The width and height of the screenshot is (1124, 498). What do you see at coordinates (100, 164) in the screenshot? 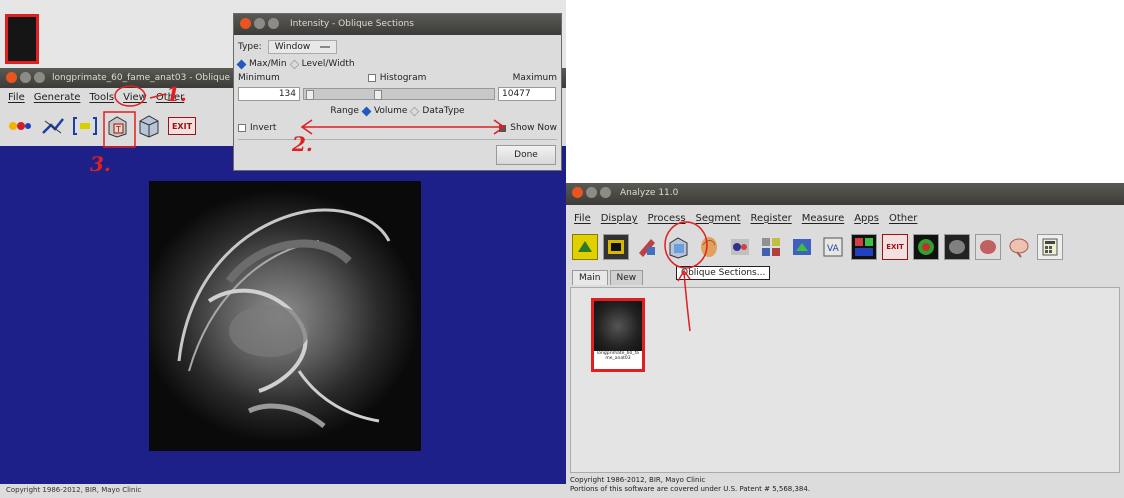
I see `annotation-step3: 3.` at bounding box center [100, 164].